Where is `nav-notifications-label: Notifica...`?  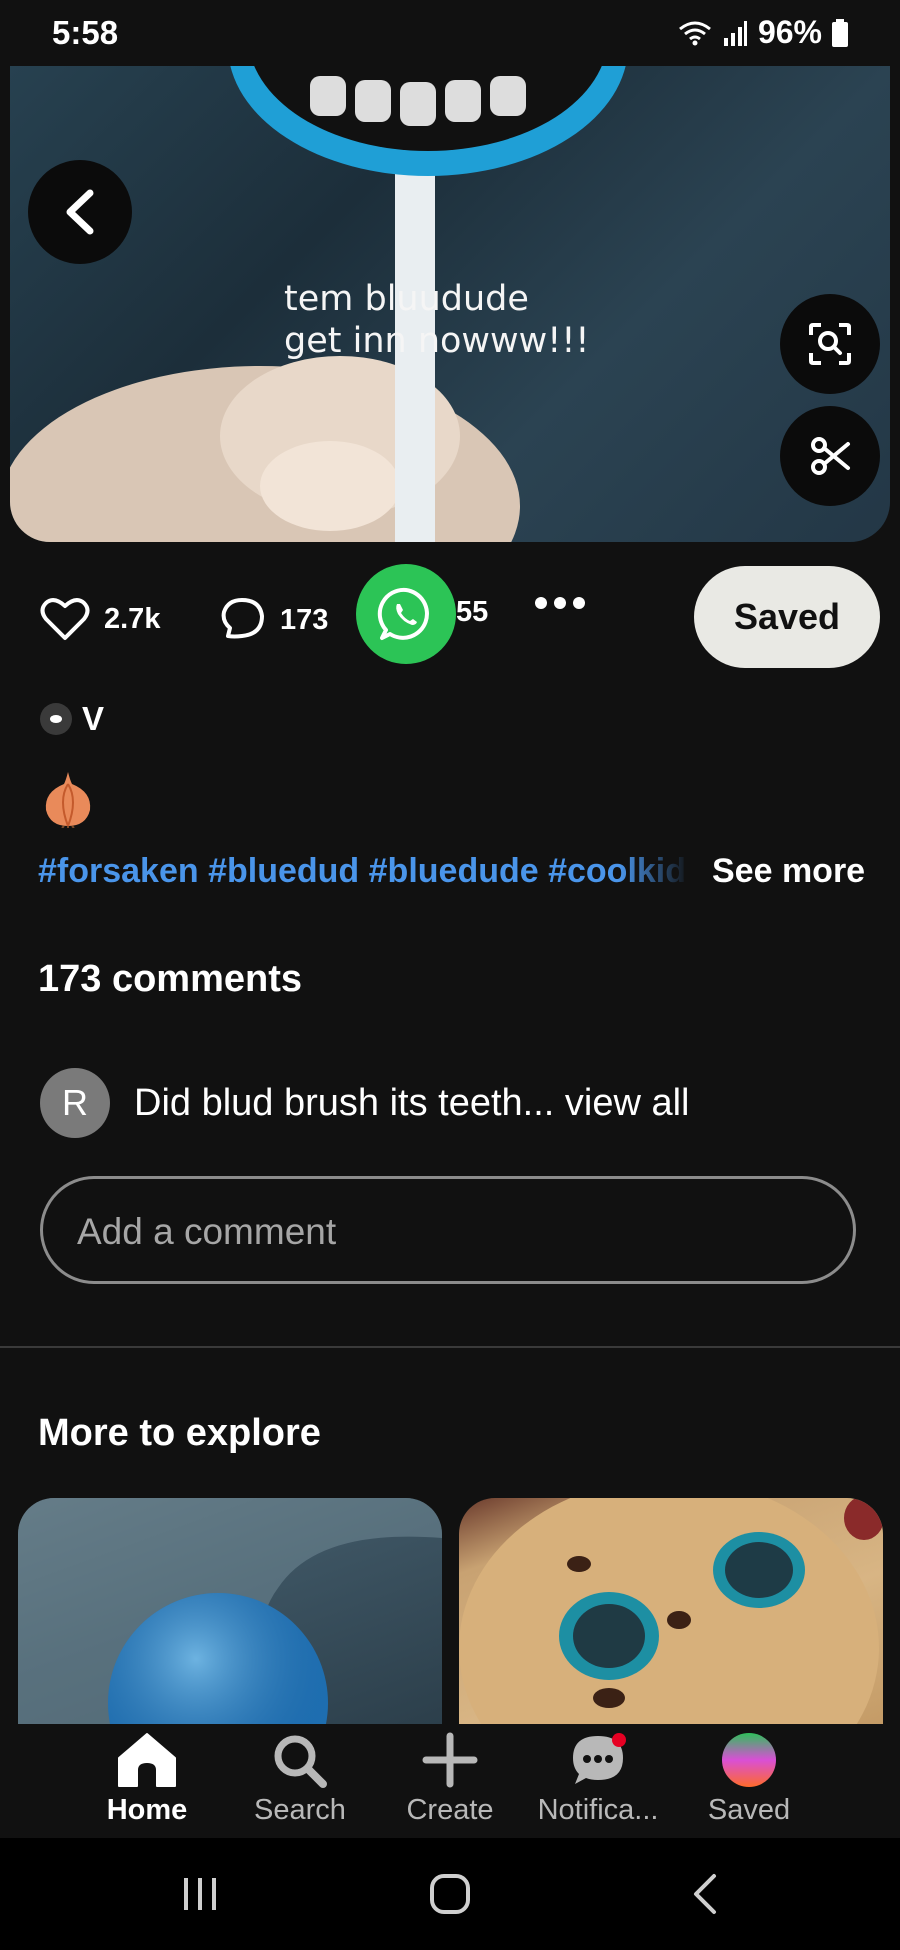
nav-notifications-label: Notifica... is located at coordinates (598, 1810).